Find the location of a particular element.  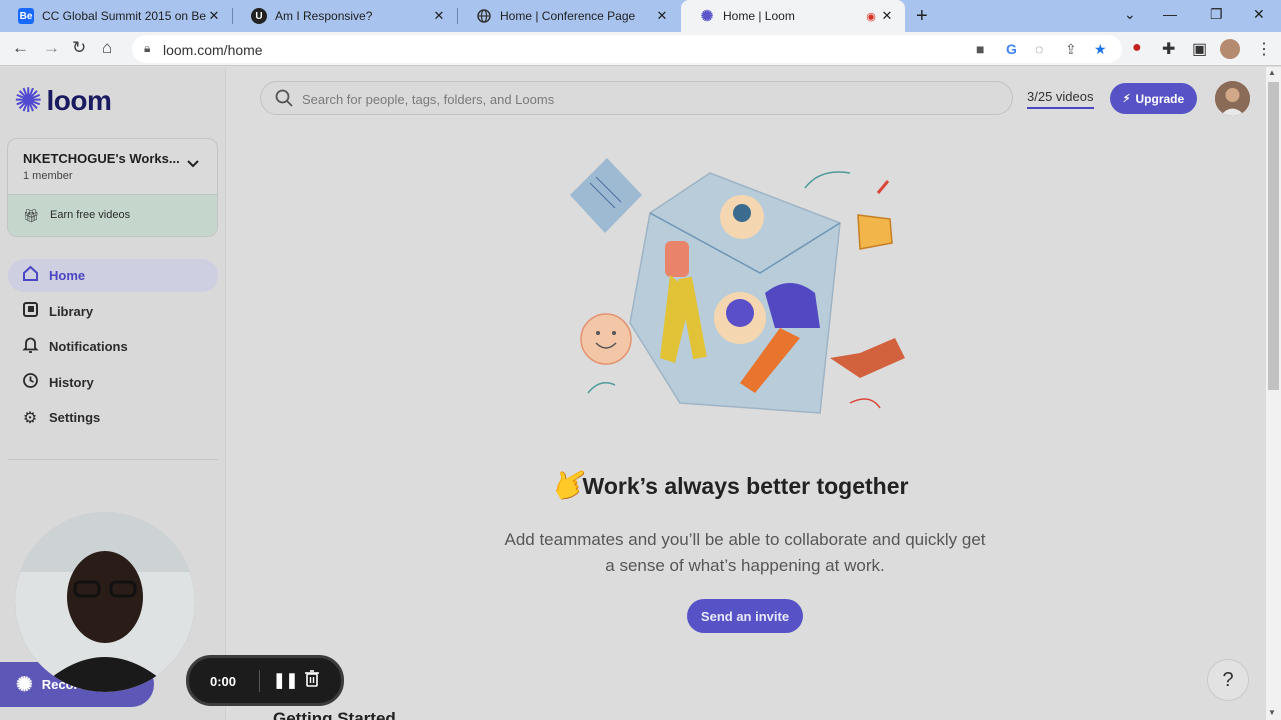

recorder-controls: 0:00 ❚❚ is located at coordinates (265, 680).